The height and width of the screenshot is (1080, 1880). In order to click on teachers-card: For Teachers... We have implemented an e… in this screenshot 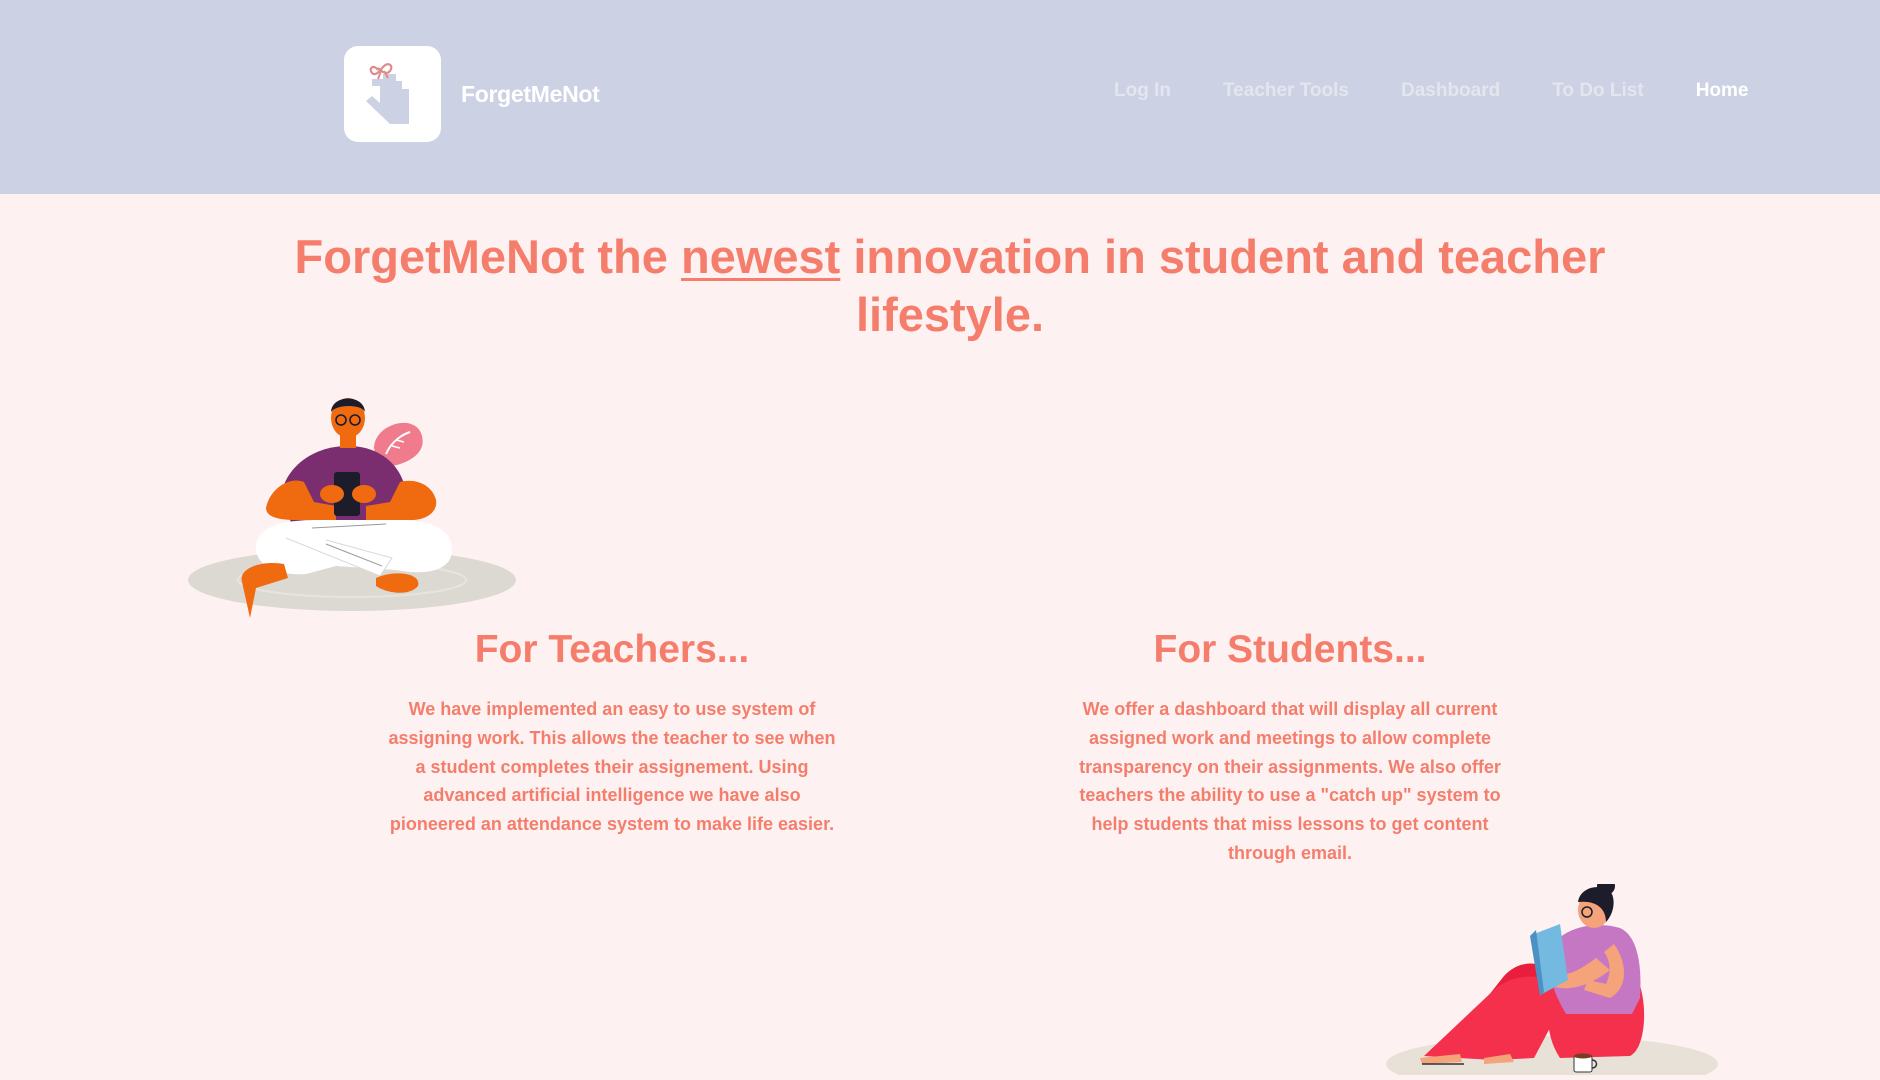, I will do `click(612, 733)`.